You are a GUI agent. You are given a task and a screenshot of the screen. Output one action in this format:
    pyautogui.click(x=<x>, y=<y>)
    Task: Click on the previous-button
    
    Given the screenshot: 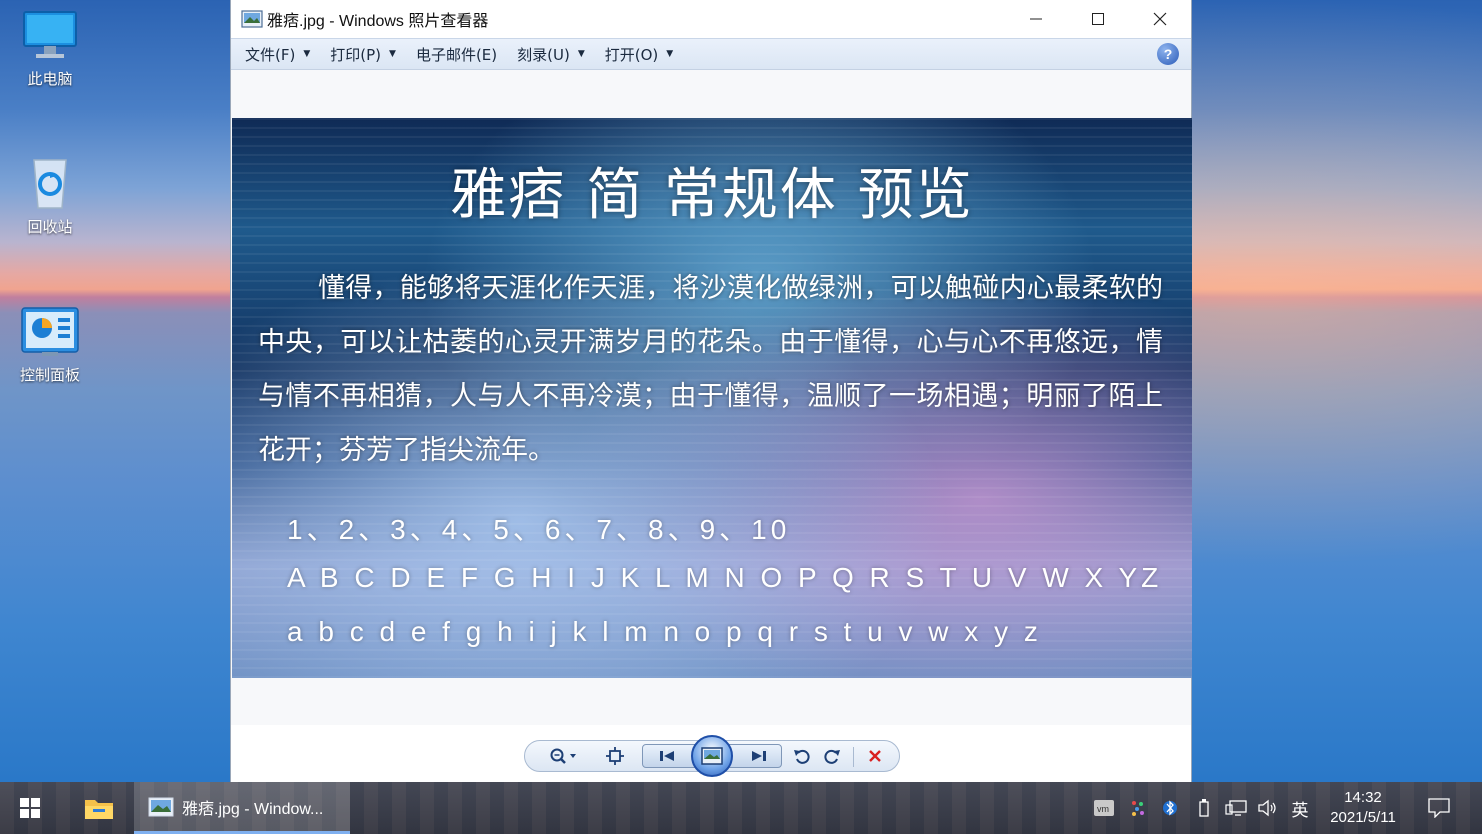 What is the action you would take?
    pyautogui.click(x=667, y=756)
    